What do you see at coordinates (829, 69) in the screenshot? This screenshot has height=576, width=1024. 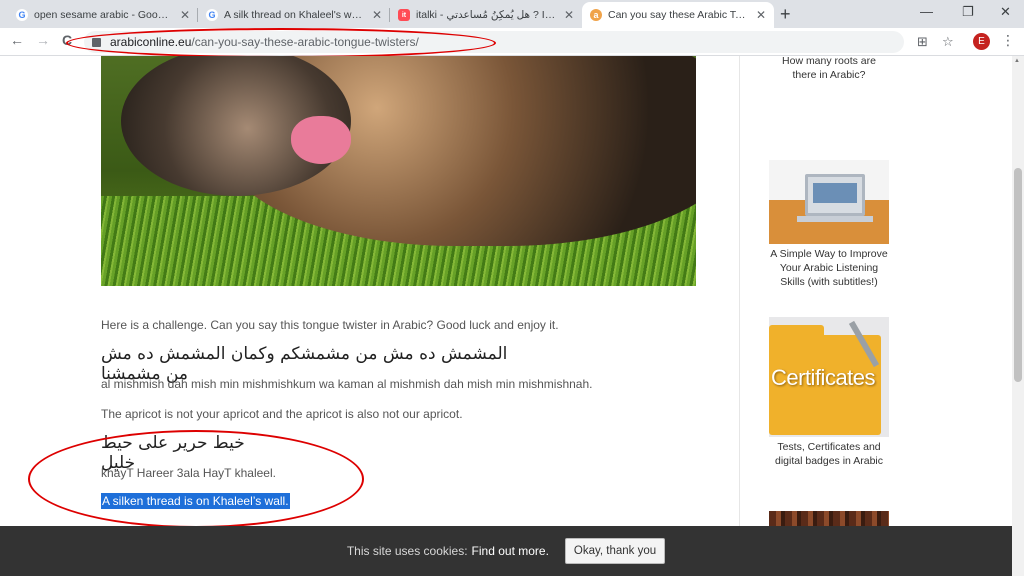 I see `sidebar-link-roots: How many roots are there in Arabic?` at bounding box center [829, 69].